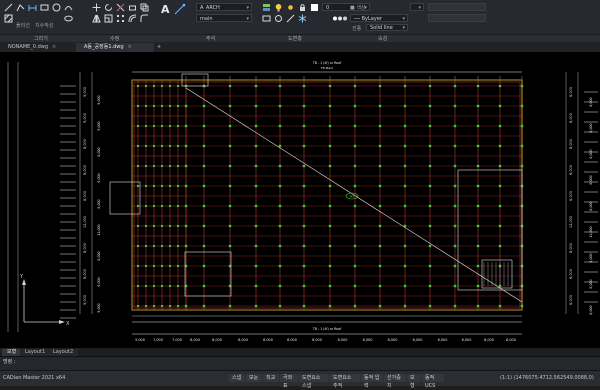 The width and height of the screenshot is (600, 390). What do you see at coordinates (403, 19) in the screenshot?
I see `chevron-down-icon: ▾` at bounding box center [403, 19].